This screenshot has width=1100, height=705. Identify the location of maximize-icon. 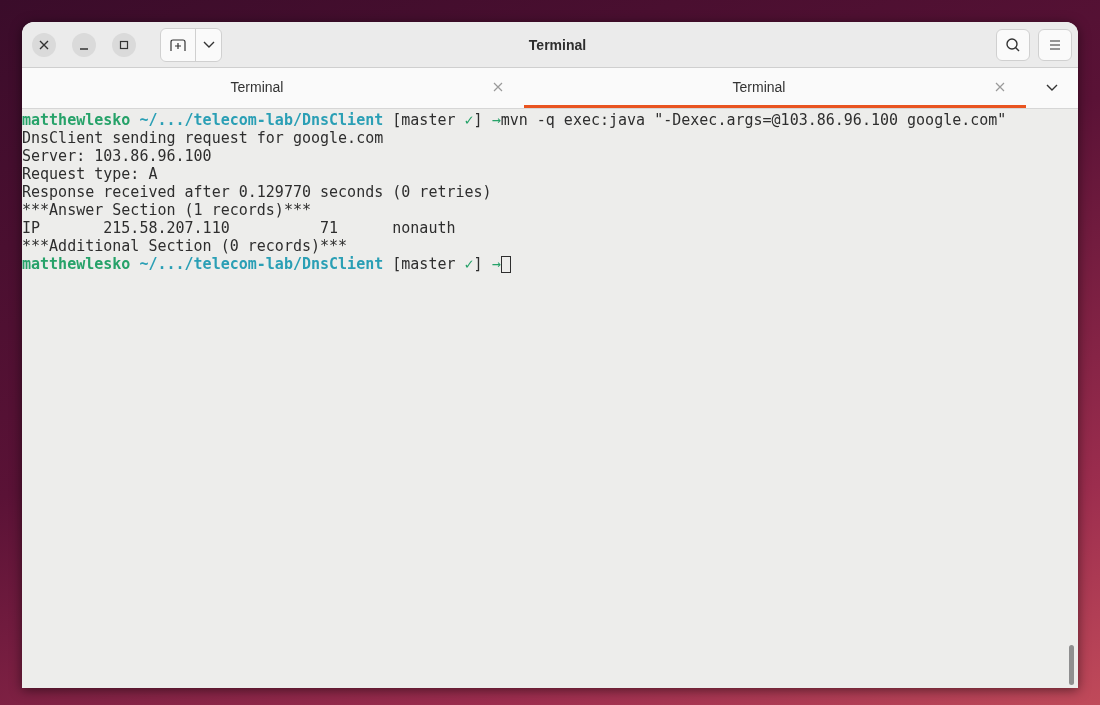
(124, 44).